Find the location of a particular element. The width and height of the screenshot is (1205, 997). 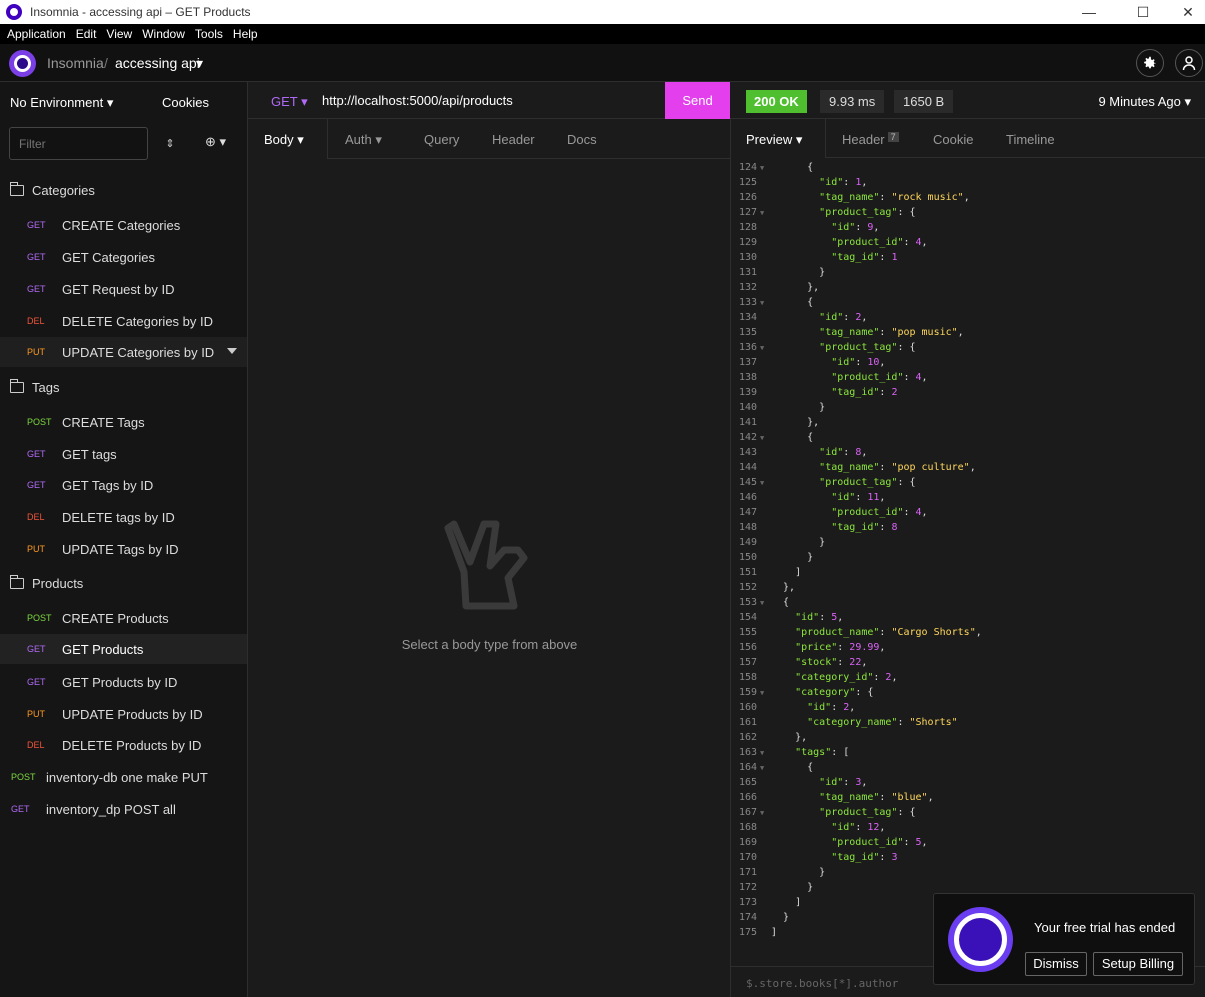

method-selector: GET ▾ is located at coordinates (289, 102).